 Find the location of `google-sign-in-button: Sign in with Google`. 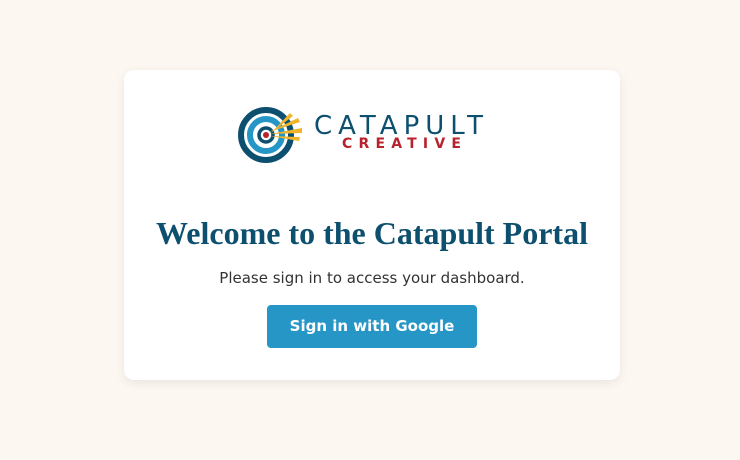

google-sign-in-button: Sign in with Google is located at coordinates (372, 326).